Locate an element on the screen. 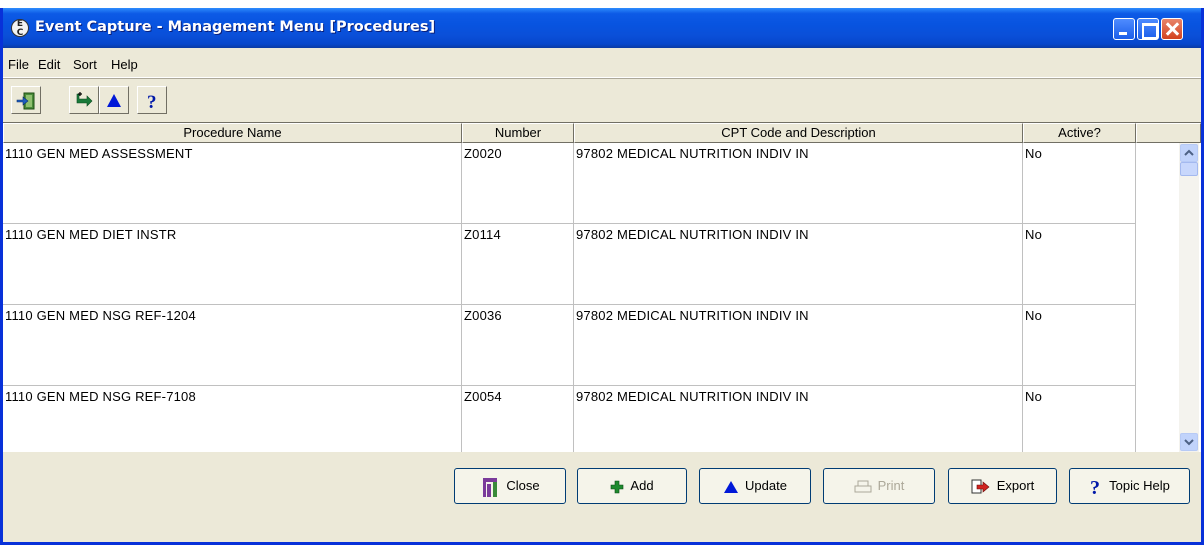 This screenshot has height=545, width=1204. export-button: Export is located at coordinates (1002, 486).